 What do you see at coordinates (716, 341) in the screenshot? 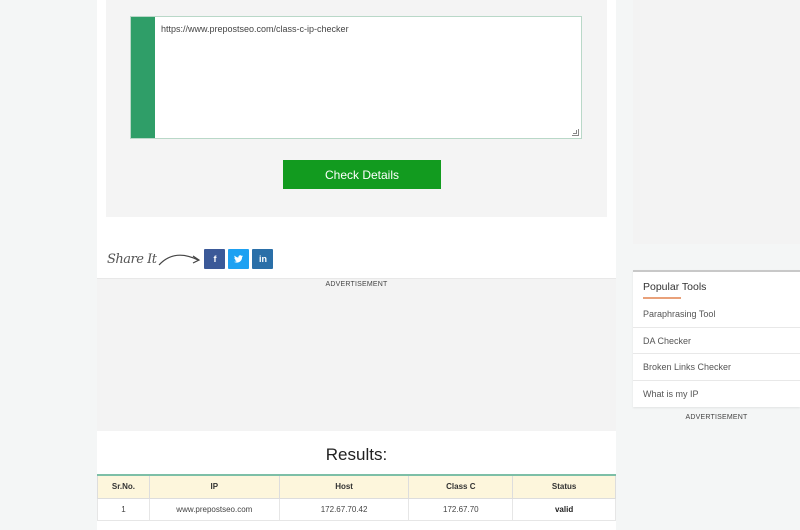
I see `sidebar-item-da-checker: DA Checker` at bounding box center [716, 341].